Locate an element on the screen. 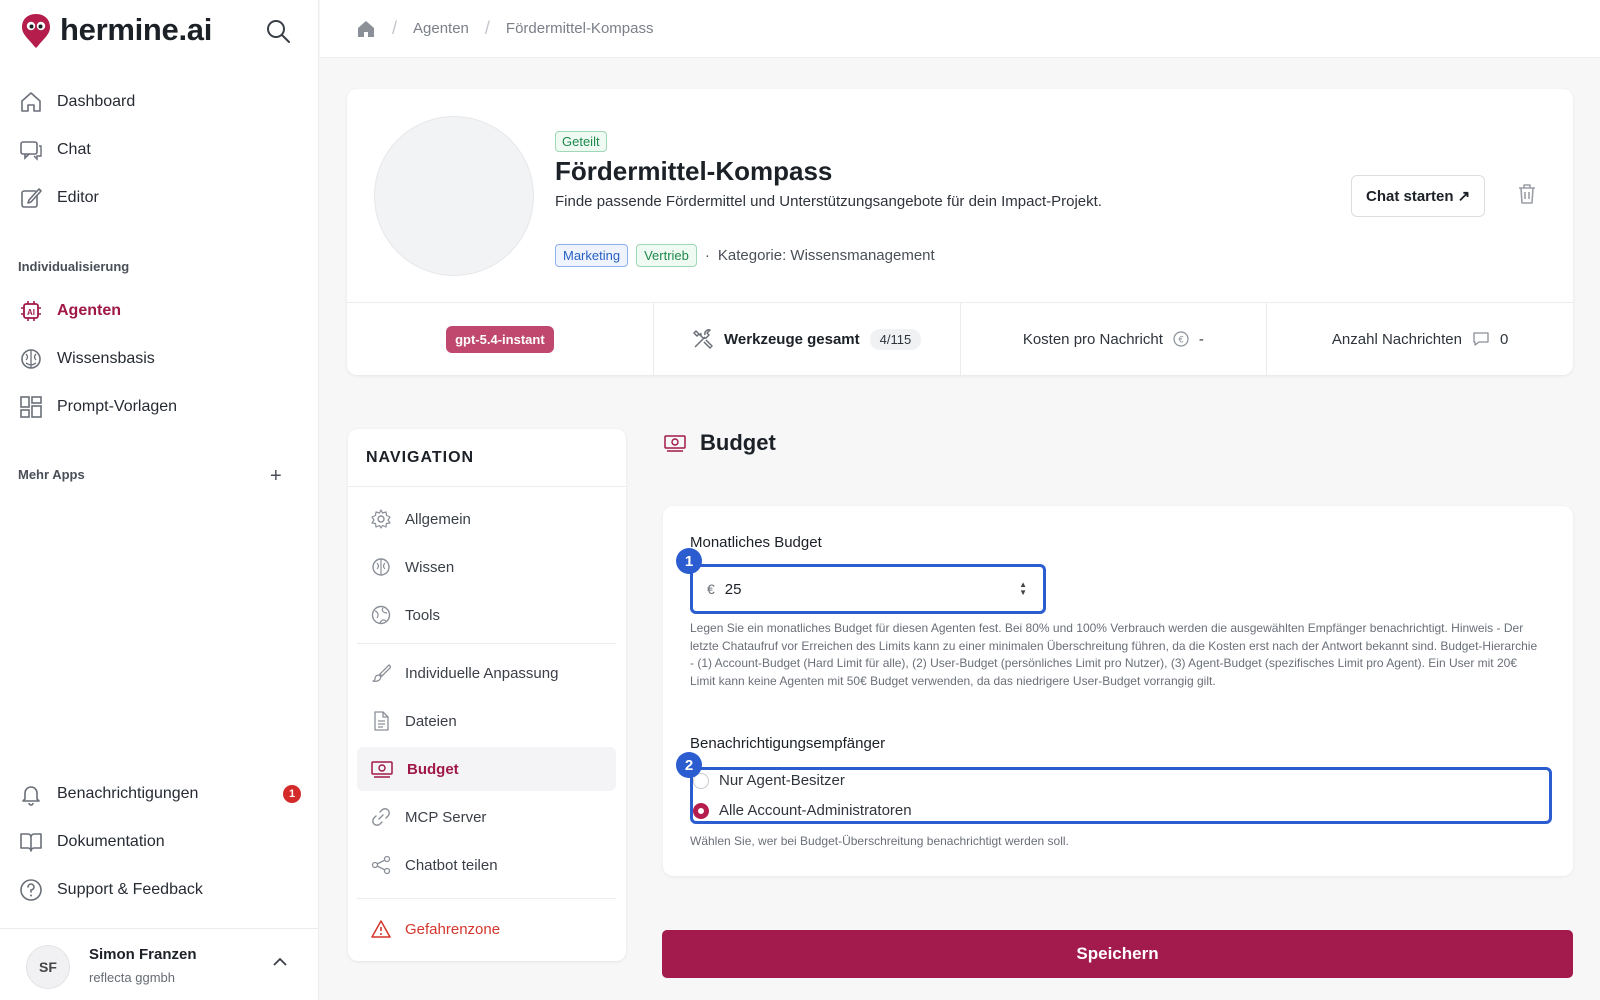  sidebar-item-agenten: AI Agenten is located at coordinates (69, 311).